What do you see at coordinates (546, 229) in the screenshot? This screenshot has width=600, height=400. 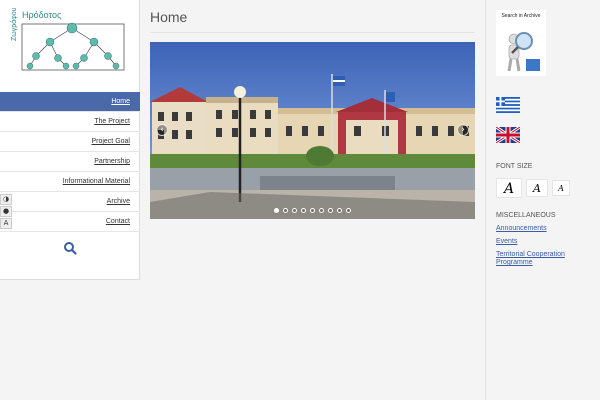 I see `announcements-link: Announcements` at bounding box center [546, 229].